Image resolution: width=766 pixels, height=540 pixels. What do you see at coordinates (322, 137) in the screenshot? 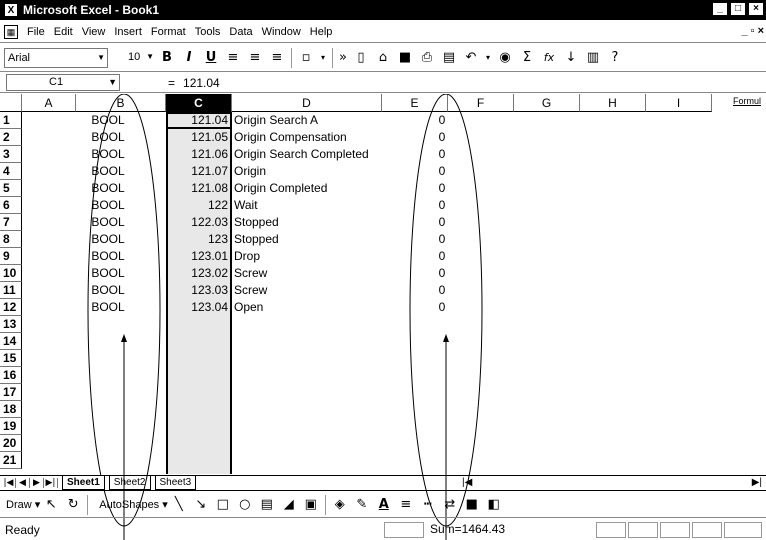
I see `cell-d: Origin Compensation` at bounding box center [322, 137].